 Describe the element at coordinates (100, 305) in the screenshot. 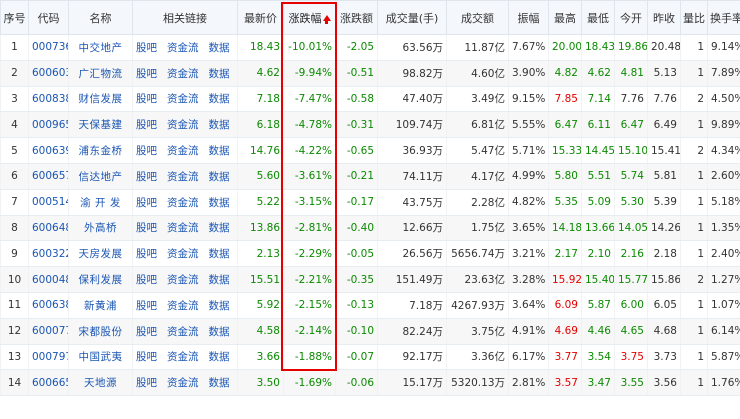

I see `stock-name-link: 新黄浦` at that location.